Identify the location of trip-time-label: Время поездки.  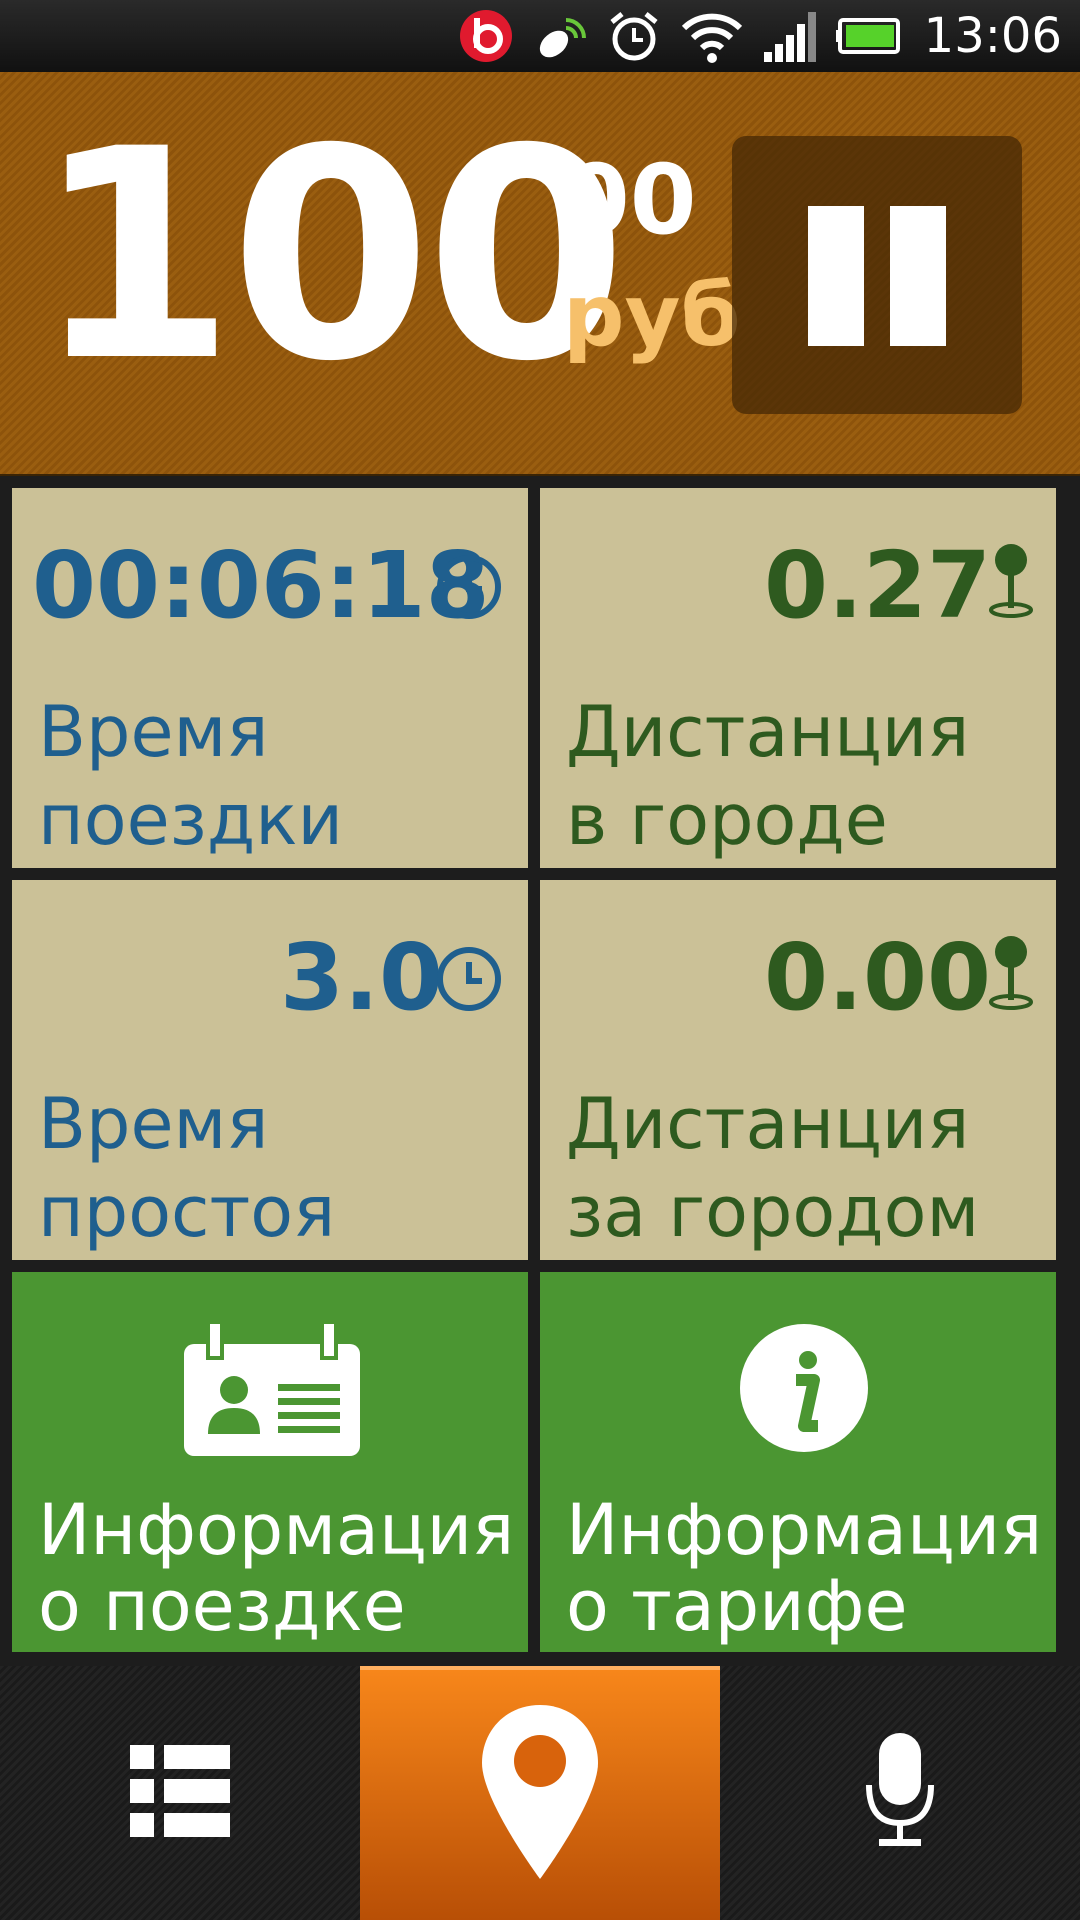
(191, 776).